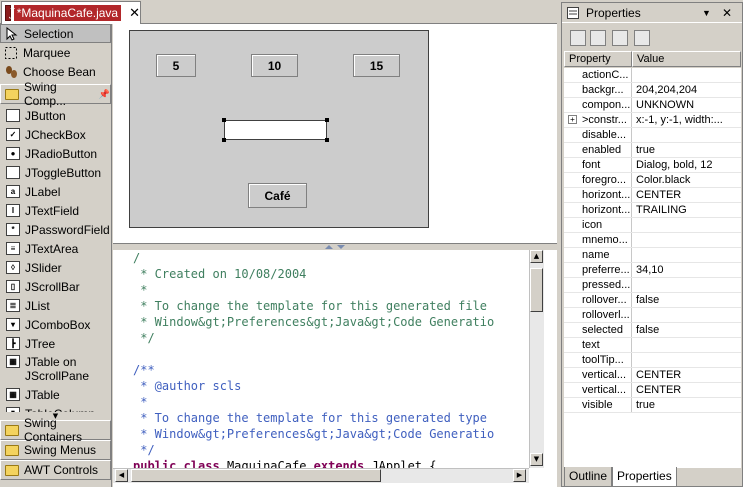  Describe the element at coordinates (55, 450) in the screenshot. I see `drawer-closed: Swing Menus` at that location.